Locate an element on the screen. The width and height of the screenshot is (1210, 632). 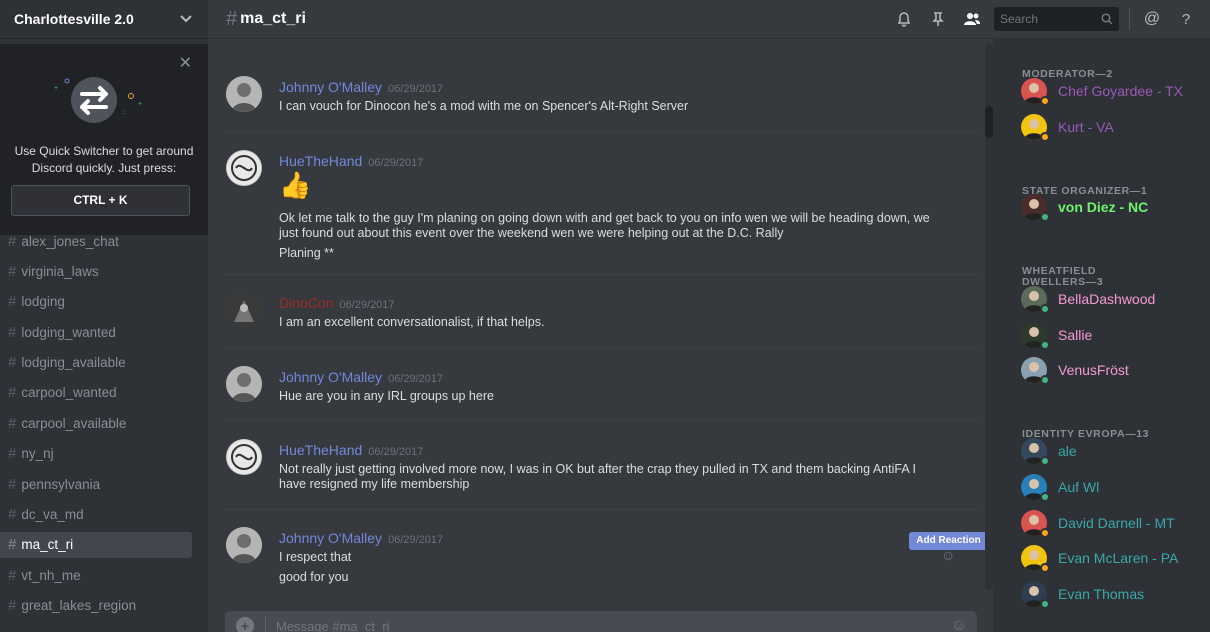
member-item: Chef Goyardee - TX is located at coordinates (1102, 91).